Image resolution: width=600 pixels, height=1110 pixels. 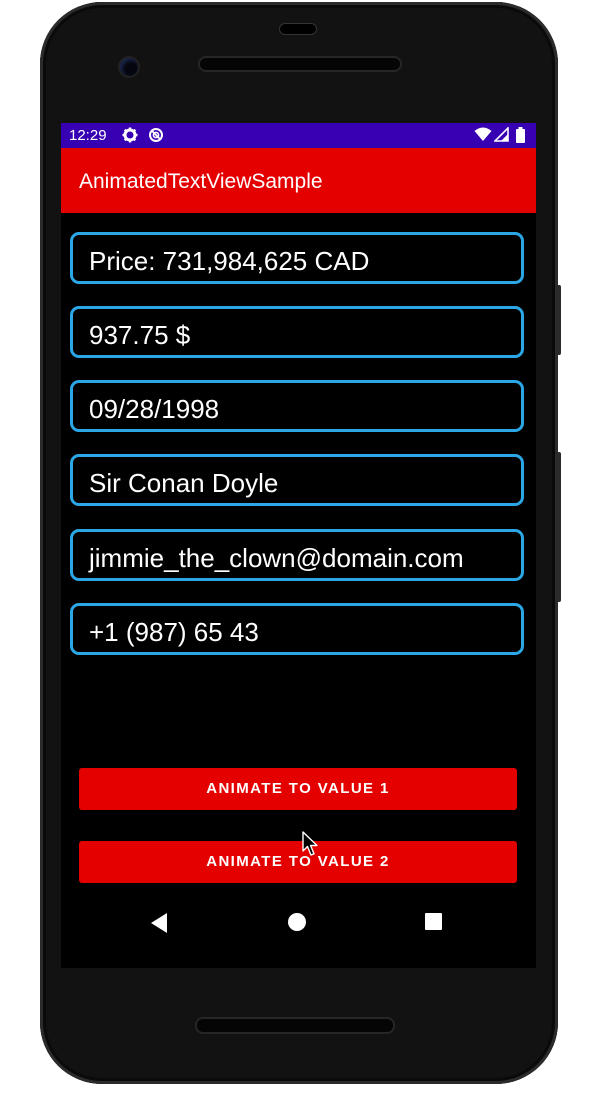 I want to click on wifi-icon, so click(x=483, y=136).